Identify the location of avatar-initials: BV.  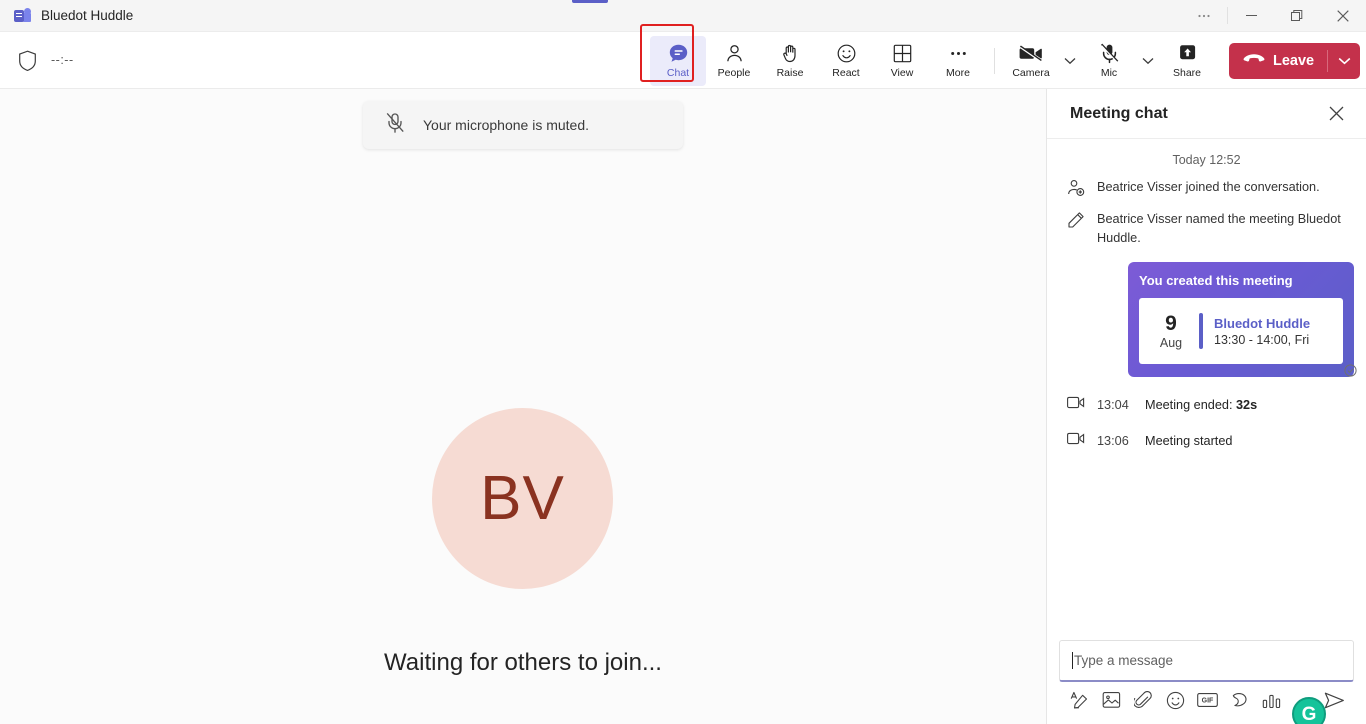
(522, 498).